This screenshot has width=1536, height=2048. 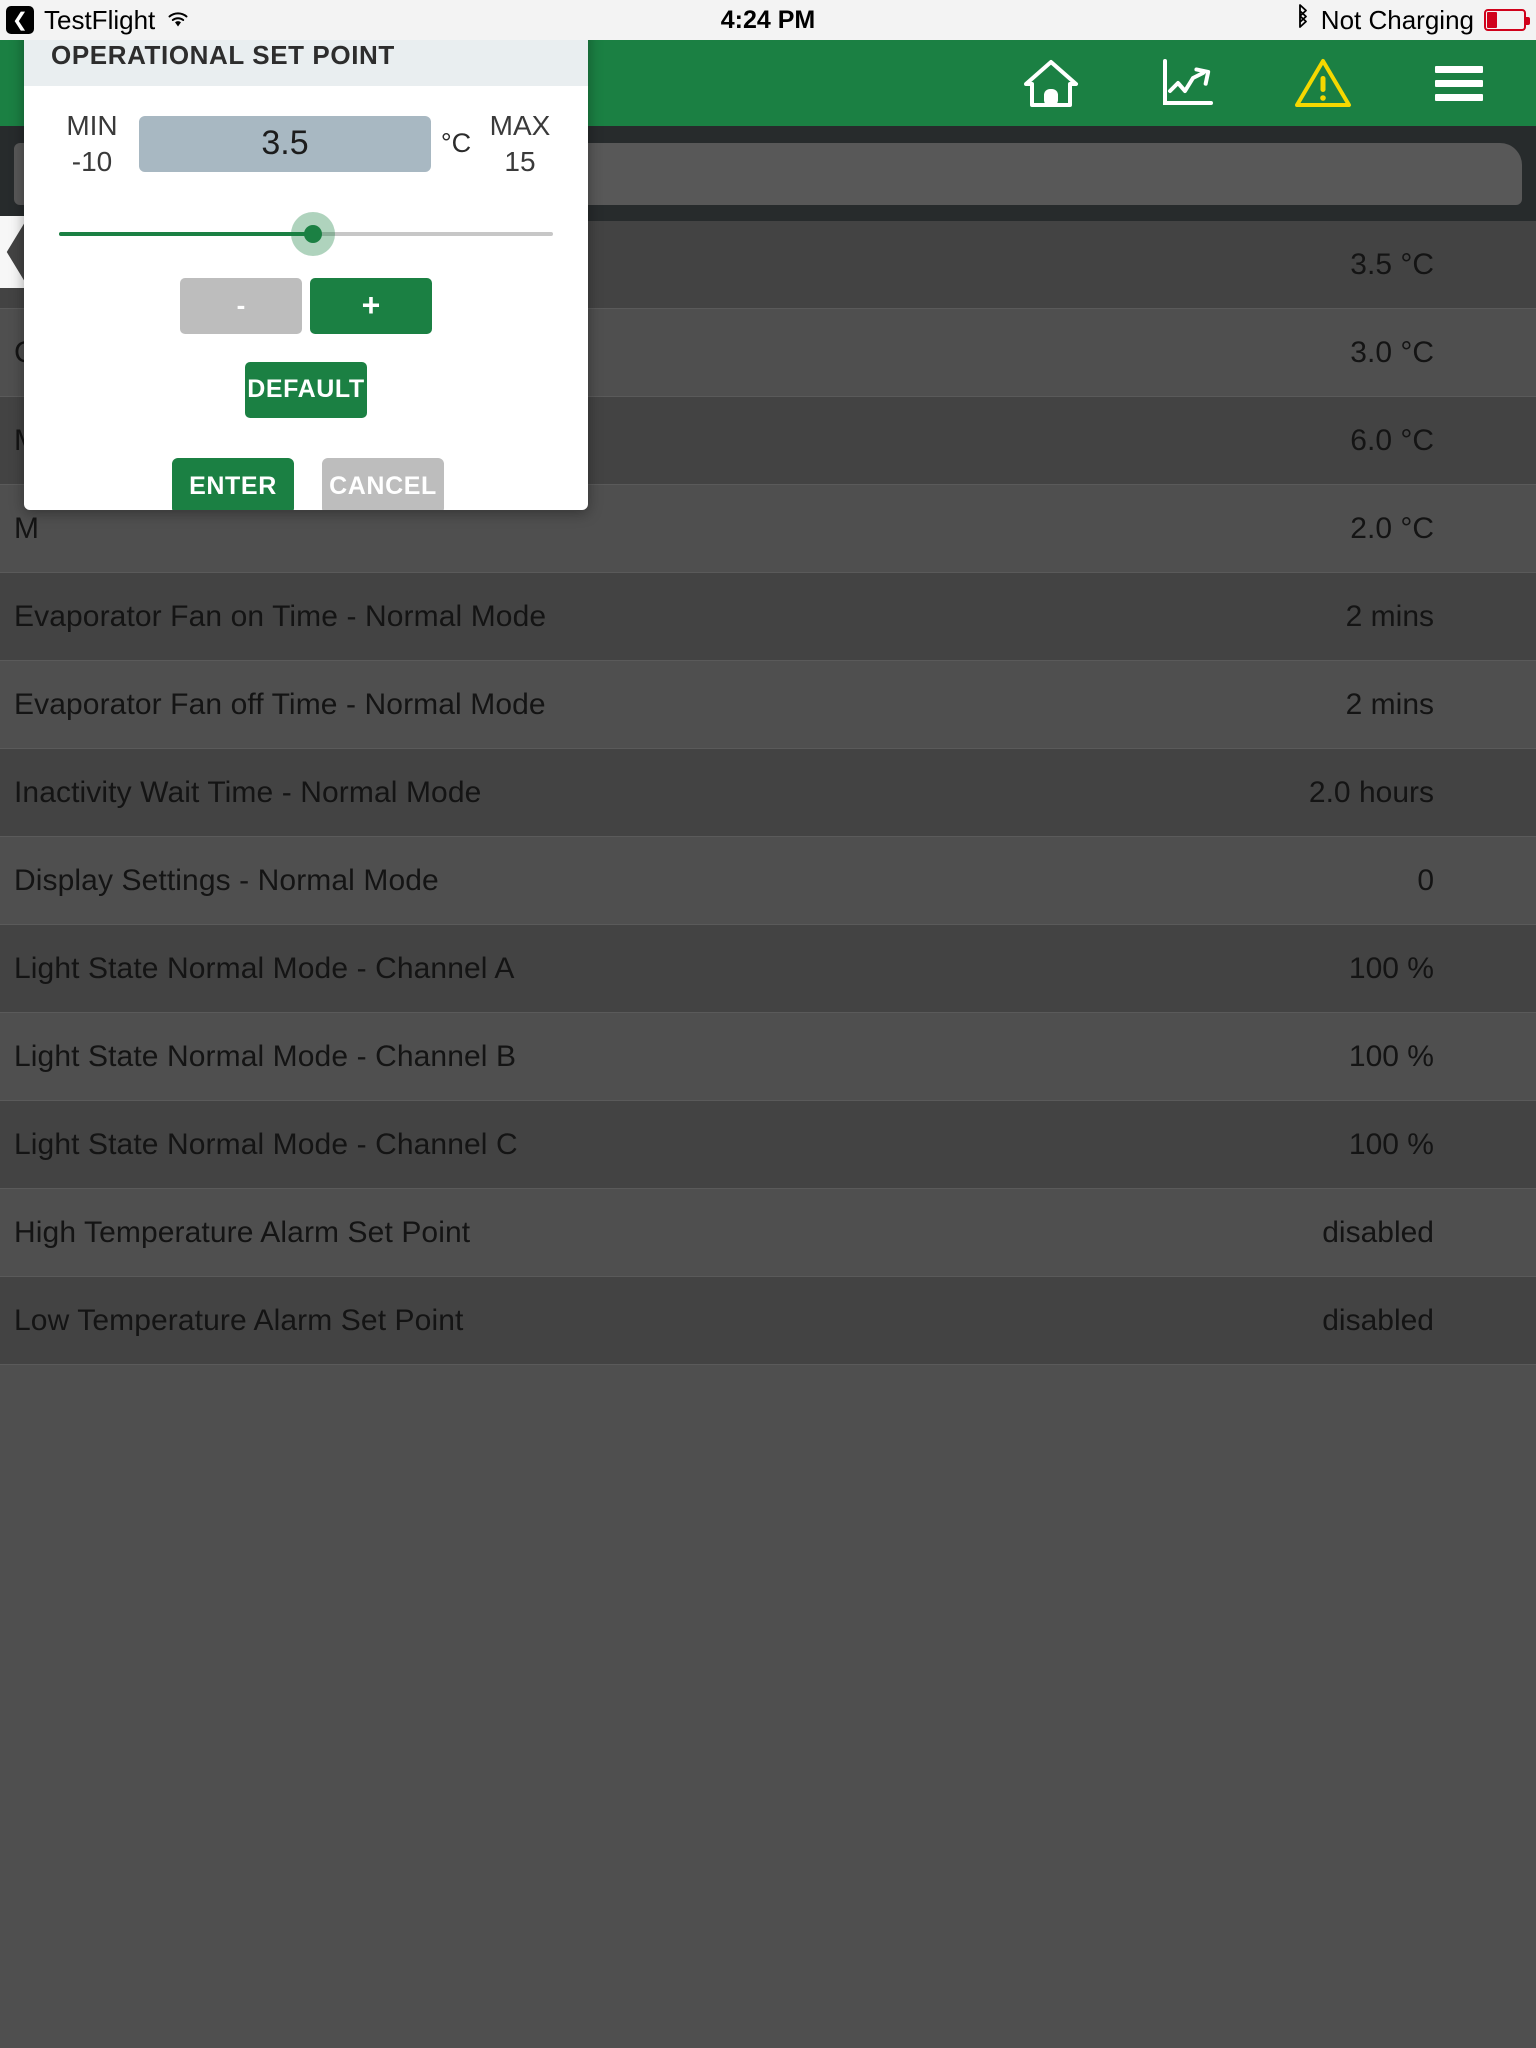 What do you see at coordinates (520, 144) in the screenshot?
I see `max-limit: MAX 15` at bounding box center [520, 144].